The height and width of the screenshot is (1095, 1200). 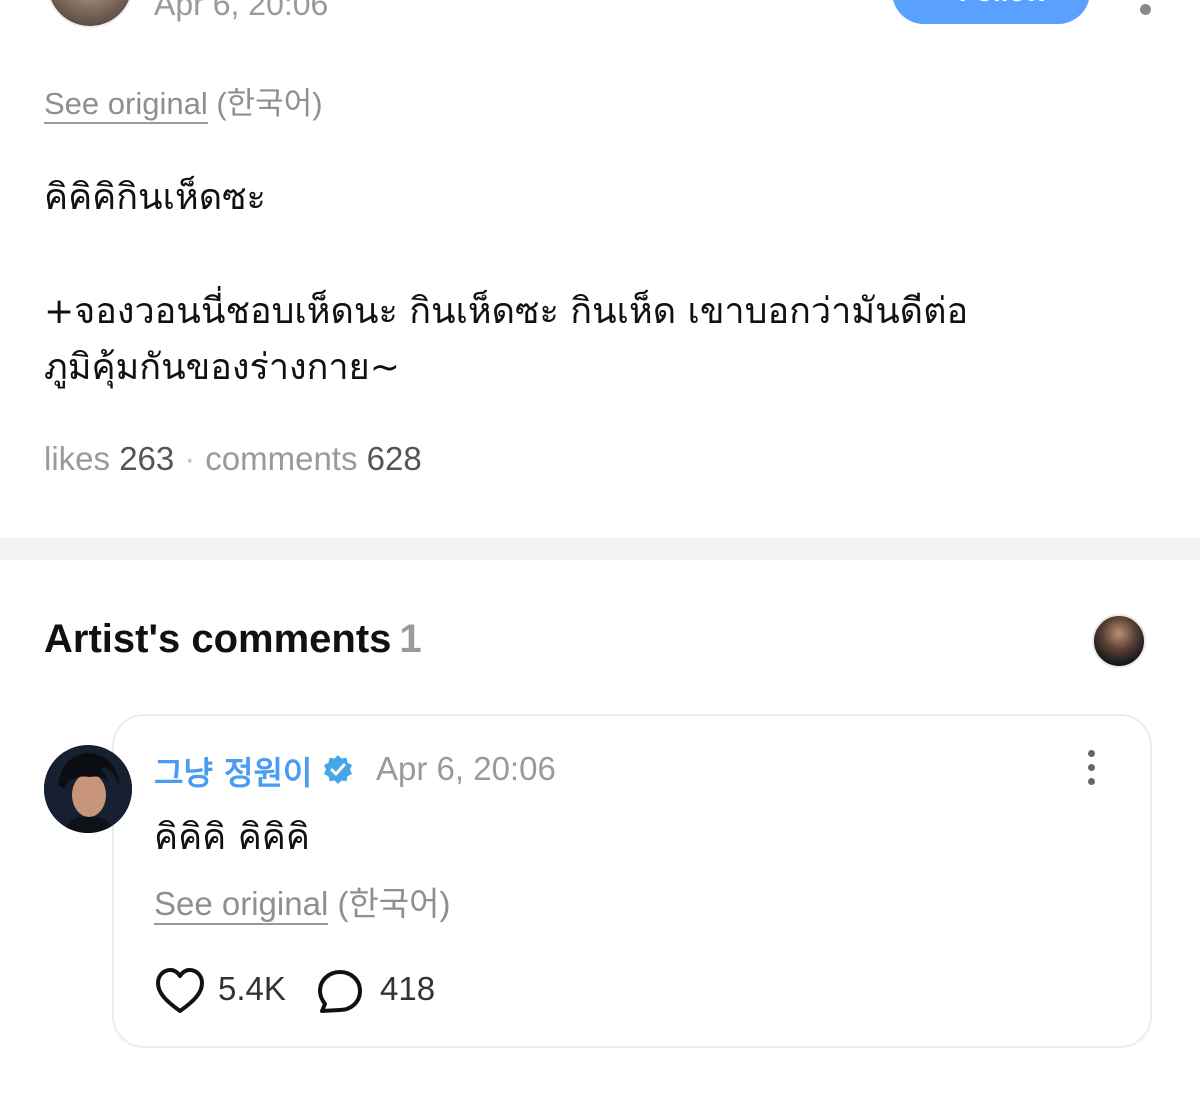 I want to click on post-text-line-3: ภูมิคุ้มกันของร่างกาย~, so click(x=222, y=367).